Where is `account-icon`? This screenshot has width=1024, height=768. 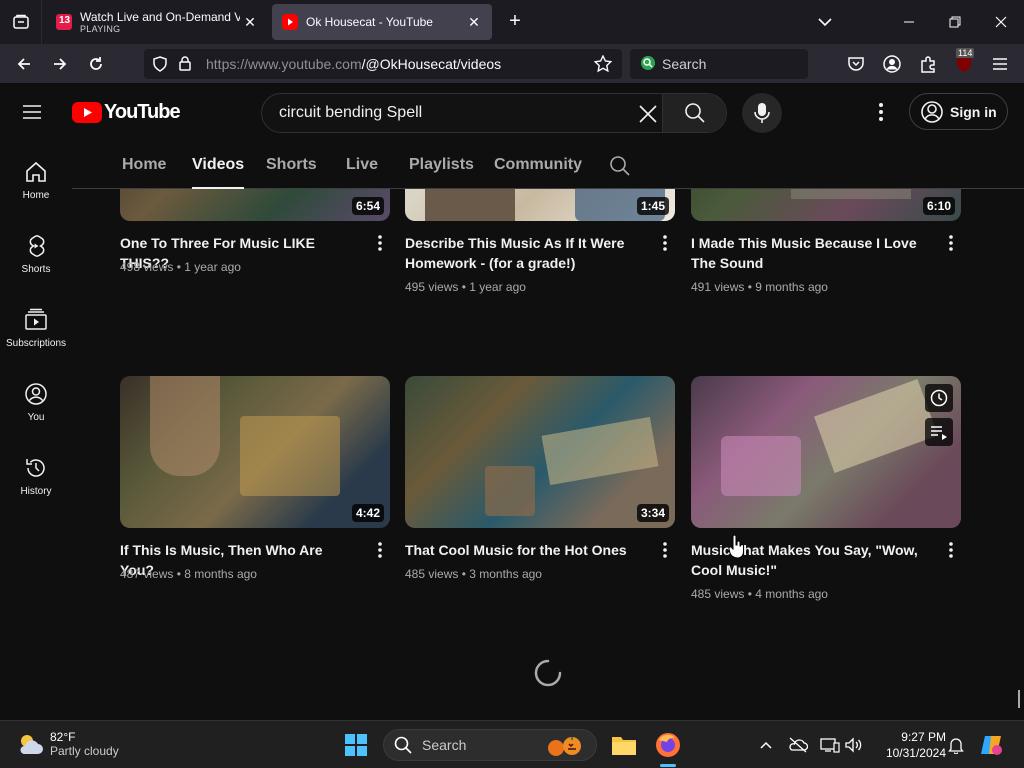 account-icon is located at coordinates (892, 64).